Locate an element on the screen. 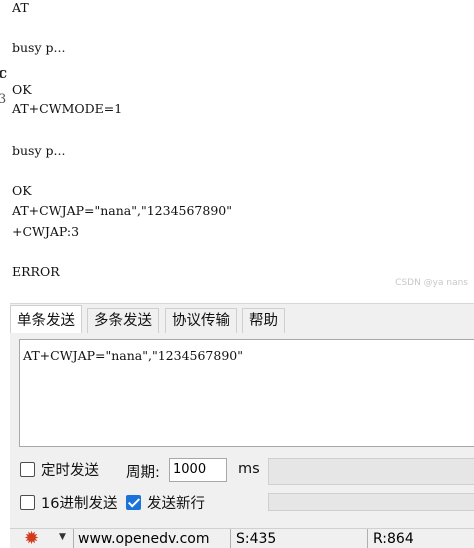  tab-help: 帮助 is located at coordinates (263, 321).